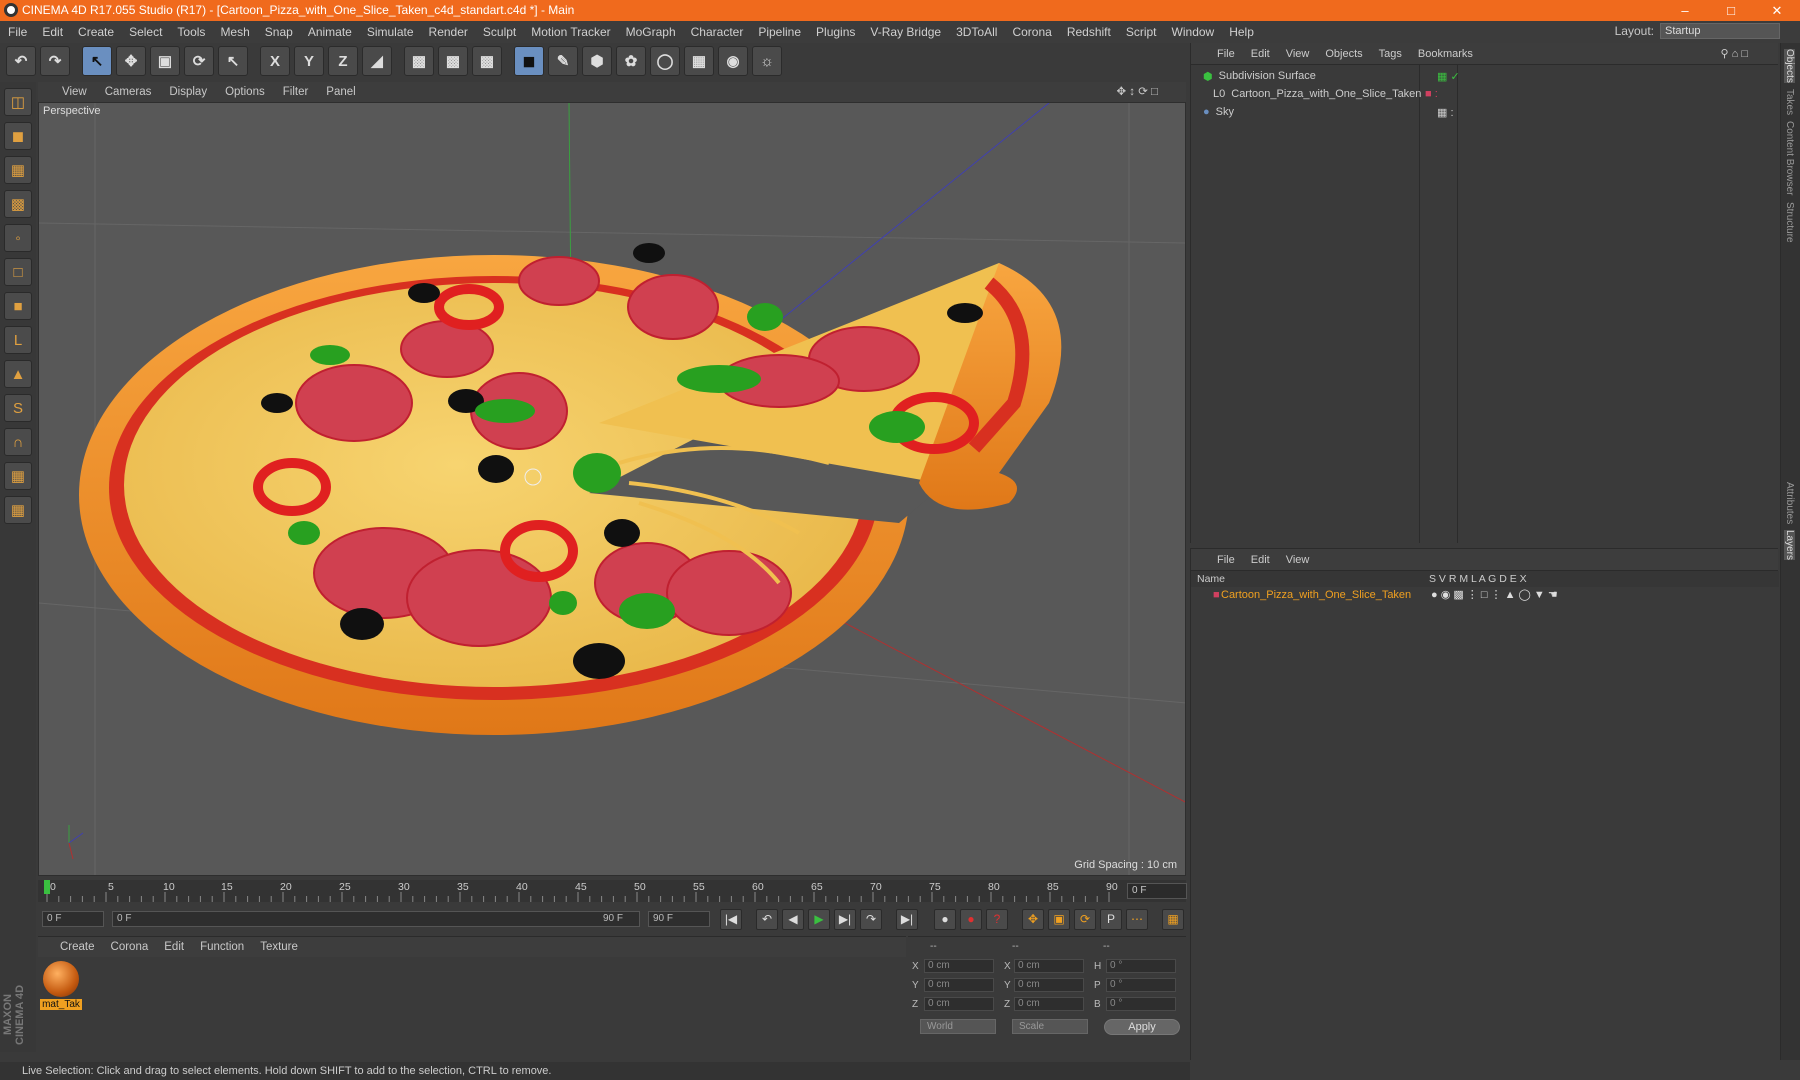 The height and width of the screenshot is (1080, 1800). I want to click on z-axis-lock-icon: Z, so click(343, 61).